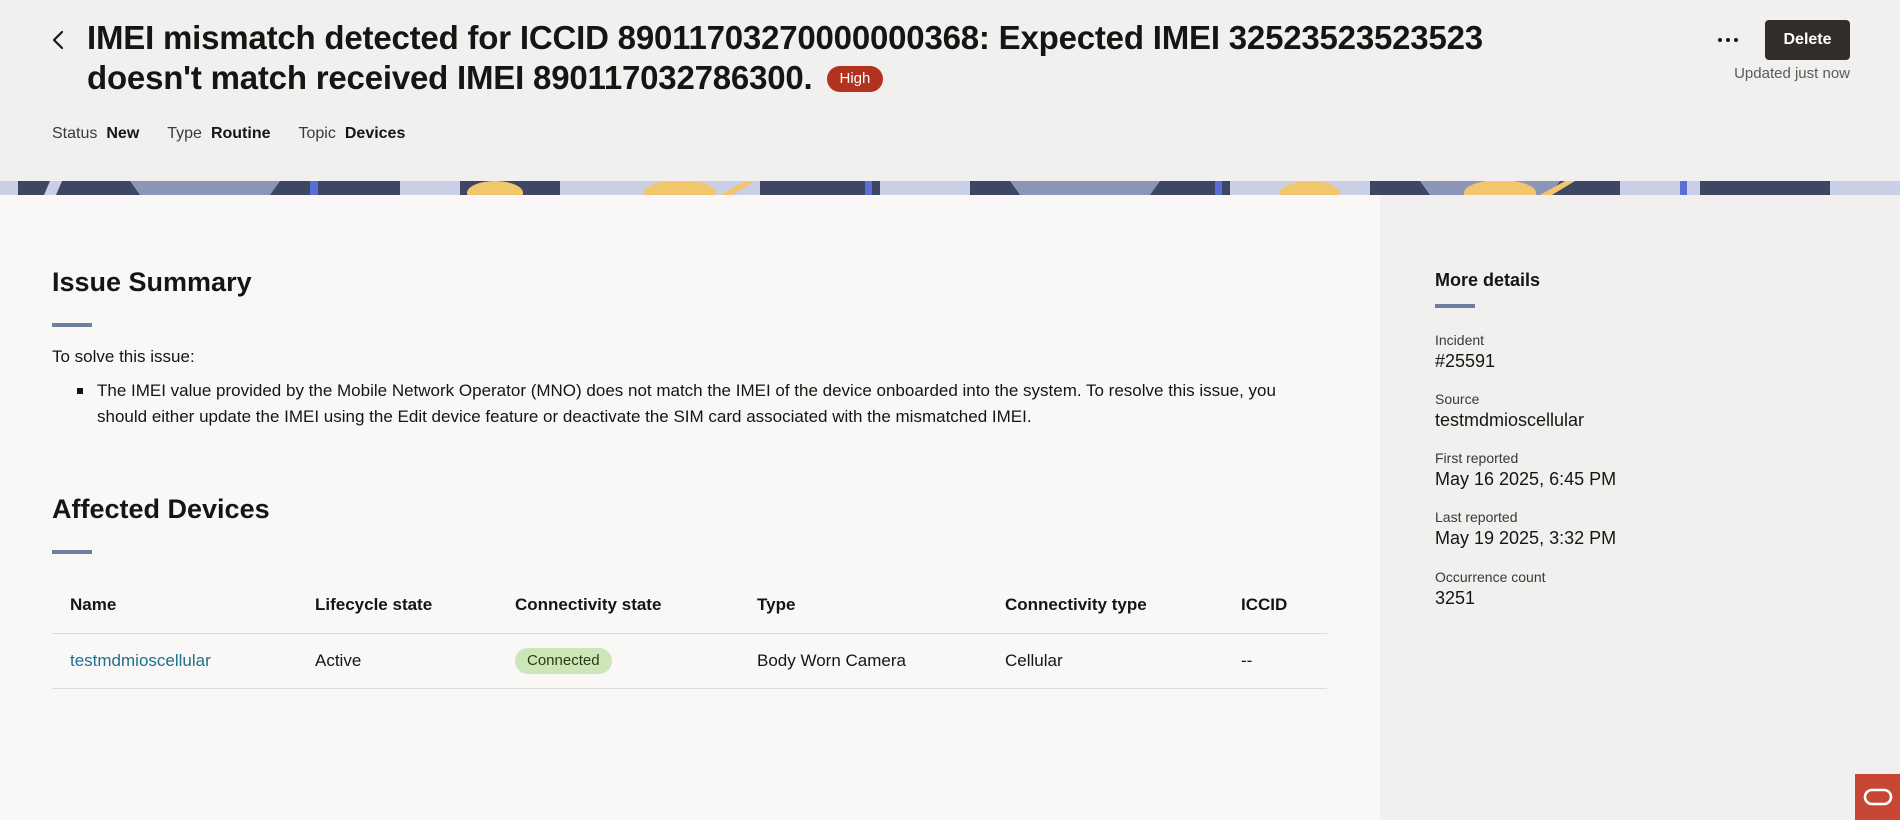  I want to click on delete-button: Delete, so click(1807, 40).